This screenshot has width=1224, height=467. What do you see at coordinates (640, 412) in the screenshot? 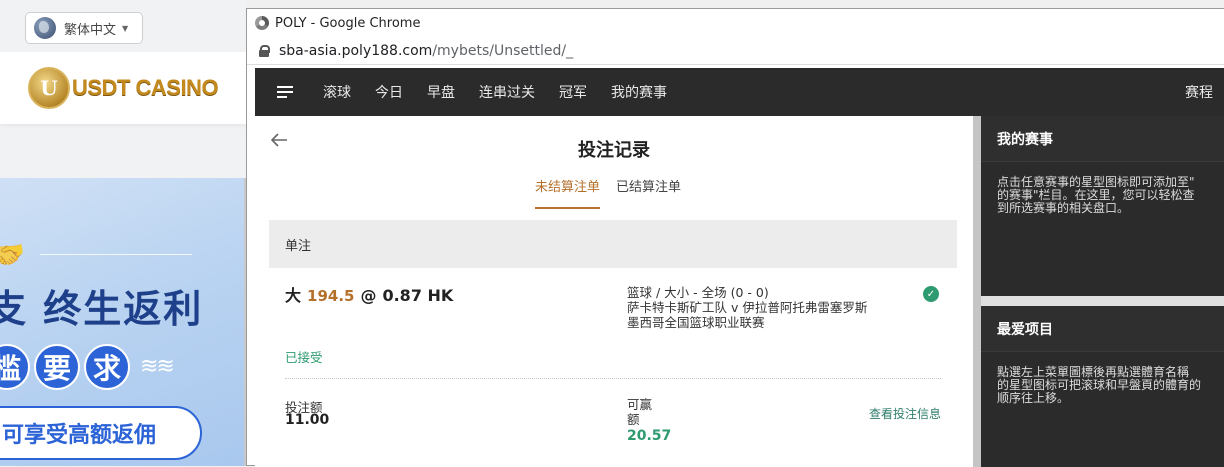
I see `win-label: 可赢额` at bounding box center [640, 412].